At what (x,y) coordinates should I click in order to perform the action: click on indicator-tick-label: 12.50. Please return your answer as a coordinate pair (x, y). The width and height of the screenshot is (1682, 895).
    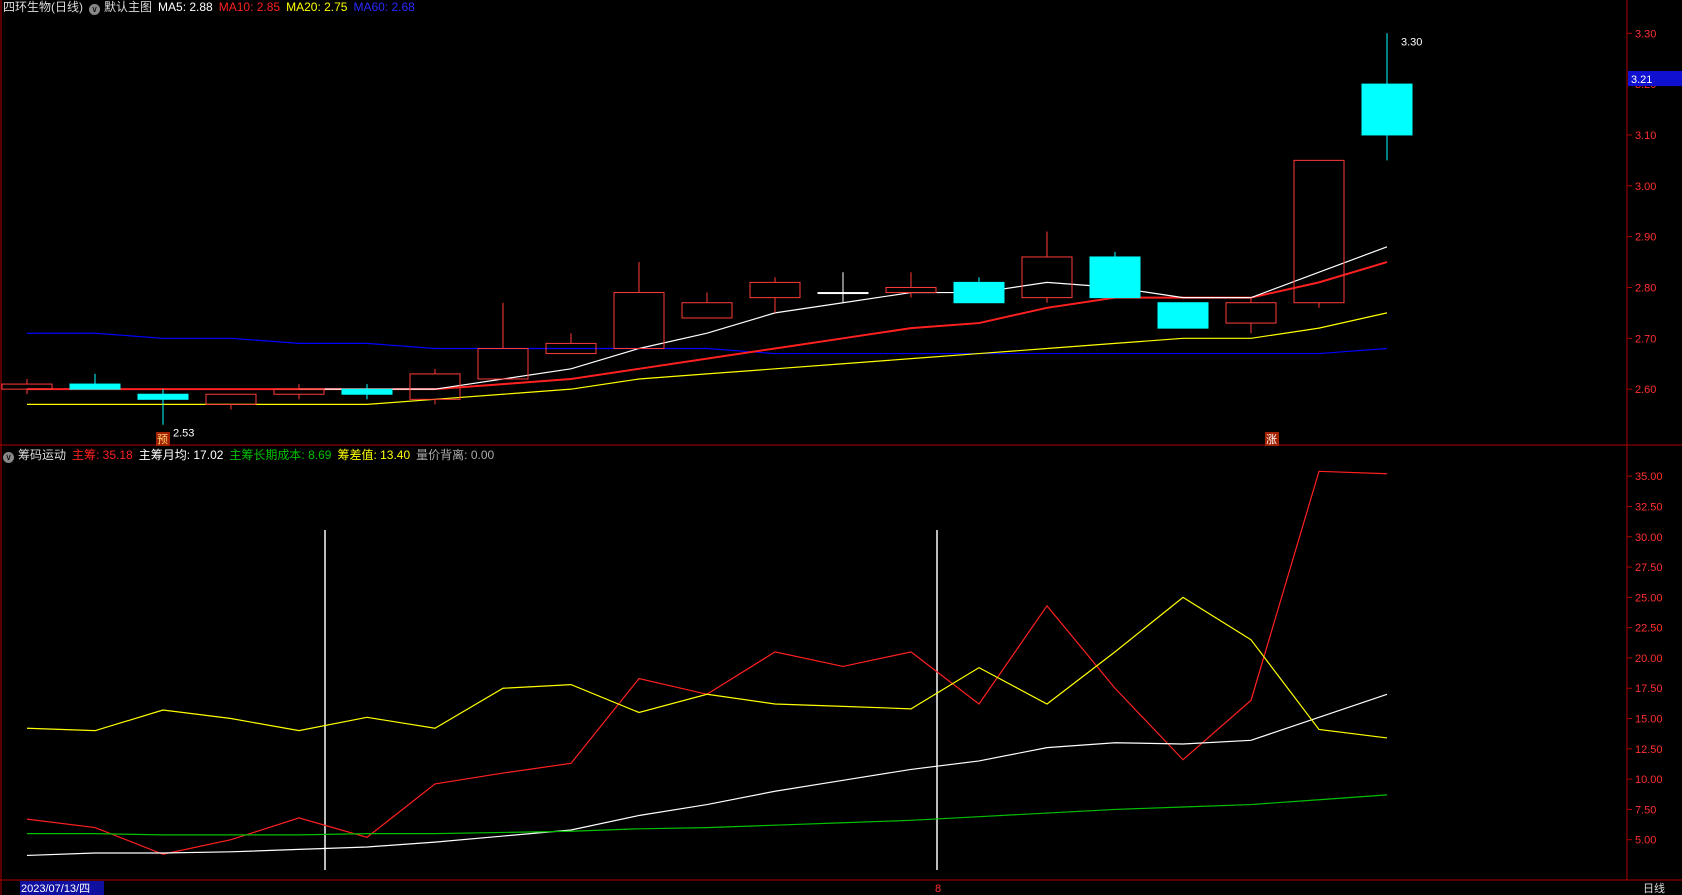
    Looking at the image, I should click on (1649, 750).